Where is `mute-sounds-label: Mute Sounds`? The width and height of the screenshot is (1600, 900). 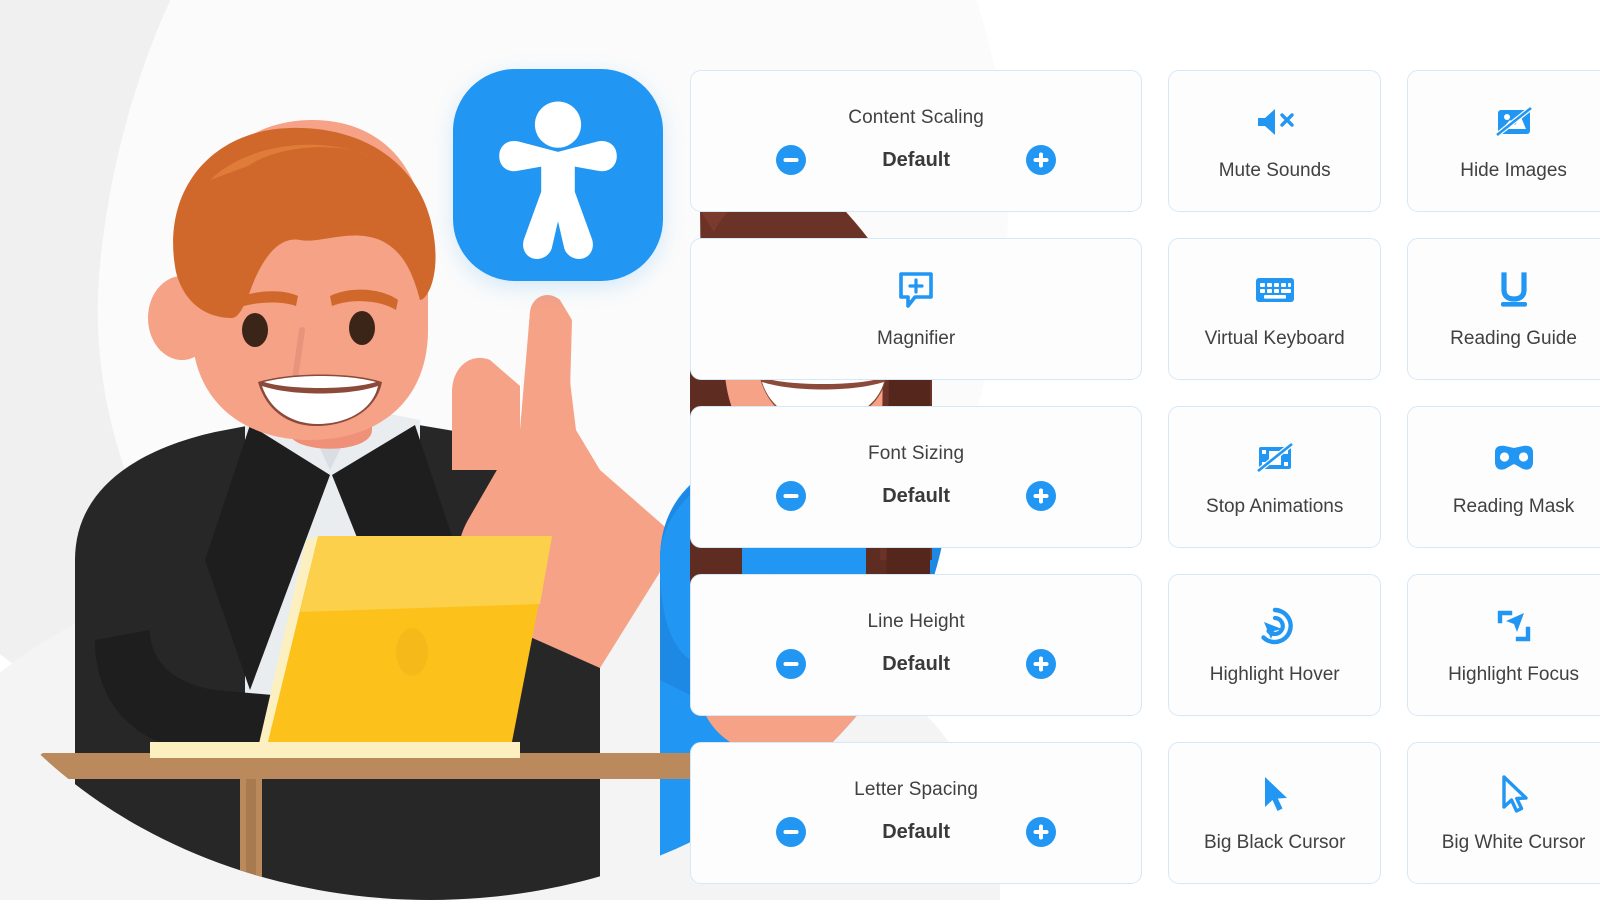
mute-sounds-label: Mute Sounds is located at coordinates (1274, 170).